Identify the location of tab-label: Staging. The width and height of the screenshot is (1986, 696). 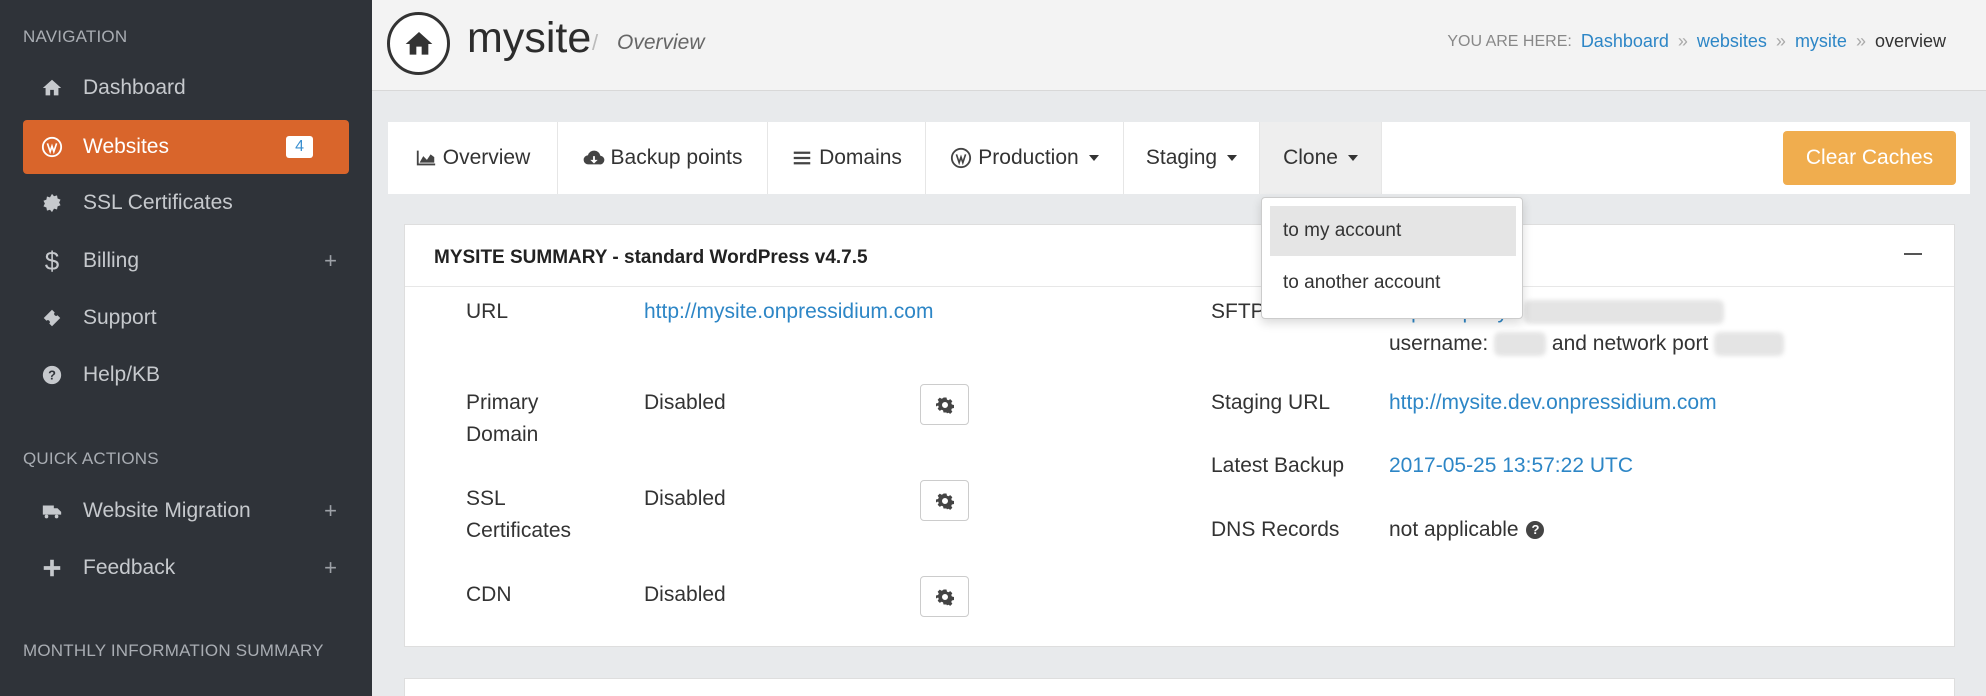
(1181, 157).